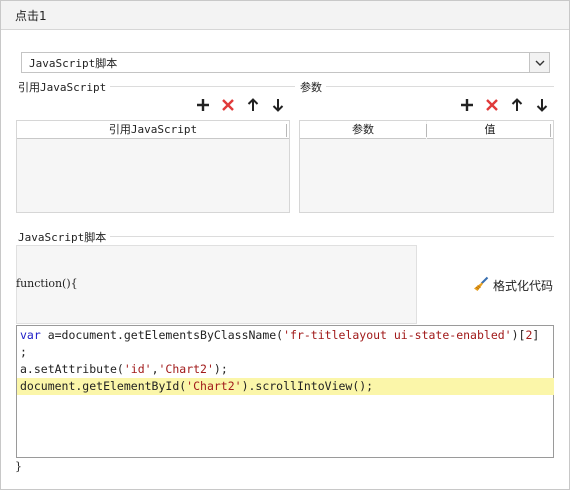  I want to click on window-title: 点击1, so click(31, 16).